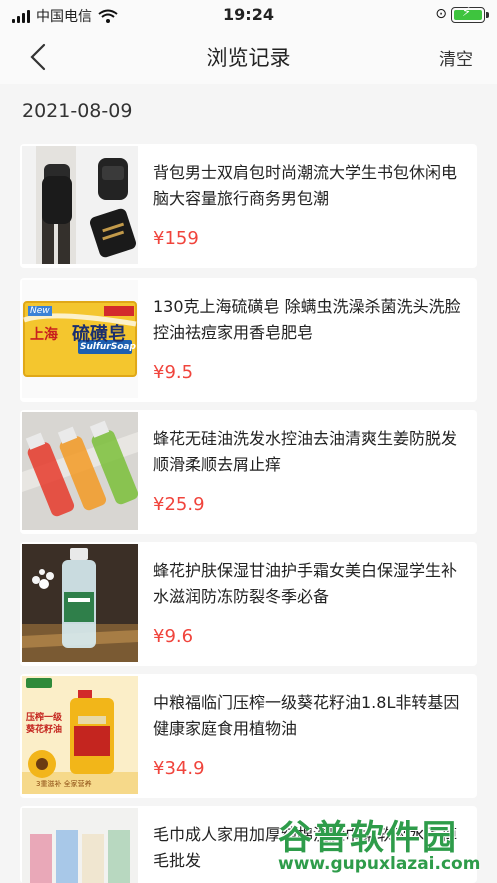 Image resolution: width=497 pixels, height=883 pixels. What do you see at coordinates (44, 730) in the screenshot?
I see `oil-line2: 葵花籽油` at bounding box center [44, 730].